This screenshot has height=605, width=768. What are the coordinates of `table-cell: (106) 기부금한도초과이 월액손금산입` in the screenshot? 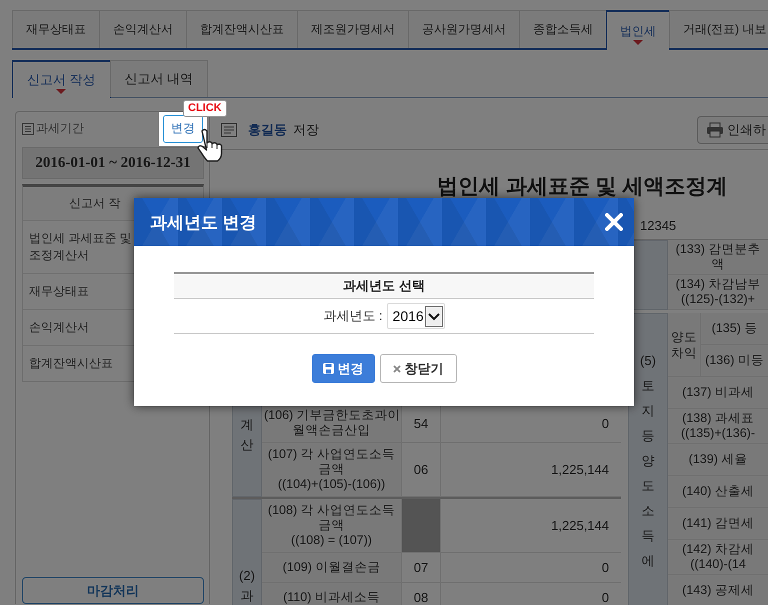 It's located at (332, 423).